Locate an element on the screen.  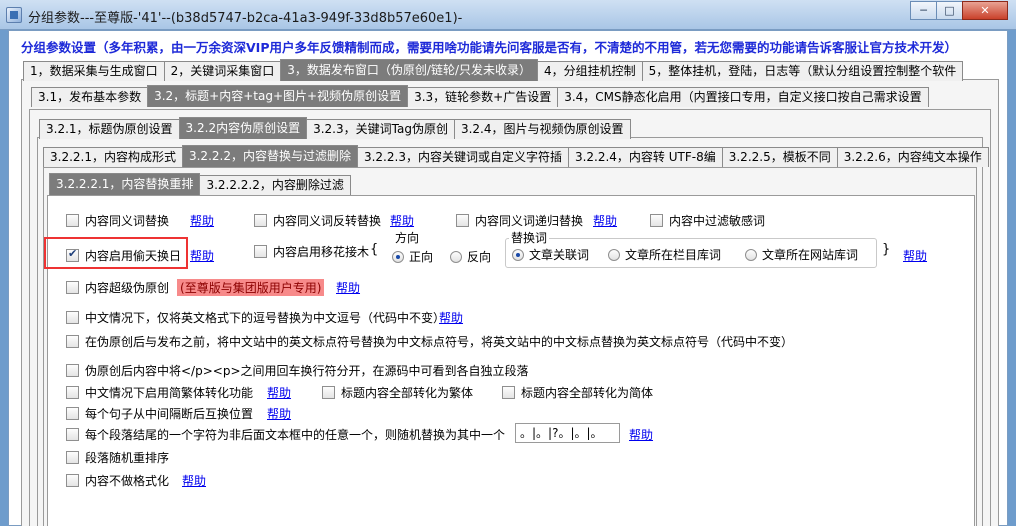
graft-help-link: 帮助 is located at coordinates (915, 255).